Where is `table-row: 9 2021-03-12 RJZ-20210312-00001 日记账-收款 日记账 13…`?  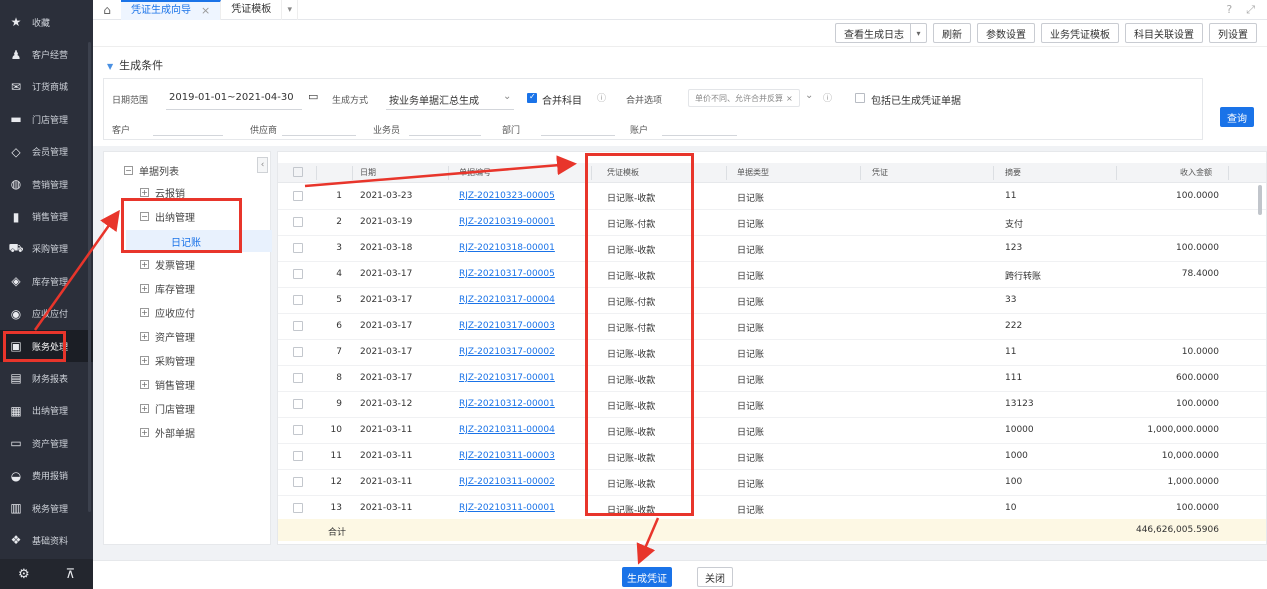
table-row: 9 2021-03-12 RJZ-20210312-00001 日记账-收款 日记账 13… is located at coordinates (772, 405).